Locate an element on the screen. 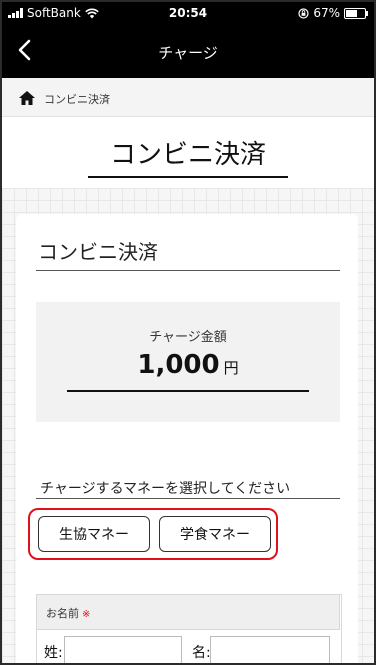 The image size is (376, 665). required-mark: ※ is located at coordinates (86, 614).